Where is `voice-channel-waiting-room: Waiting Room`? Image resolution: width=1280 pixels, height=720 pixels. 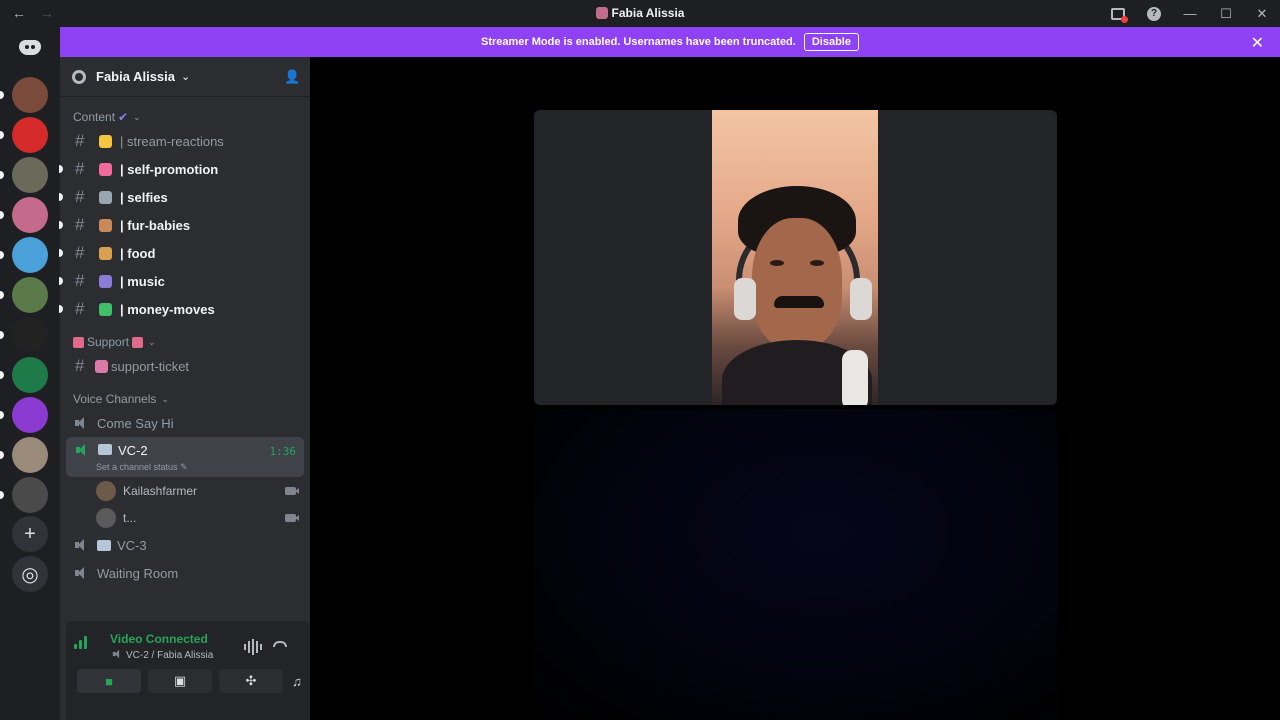 voice-channel-waiting-room: Waiting Room is located at coordinates (185, 573).